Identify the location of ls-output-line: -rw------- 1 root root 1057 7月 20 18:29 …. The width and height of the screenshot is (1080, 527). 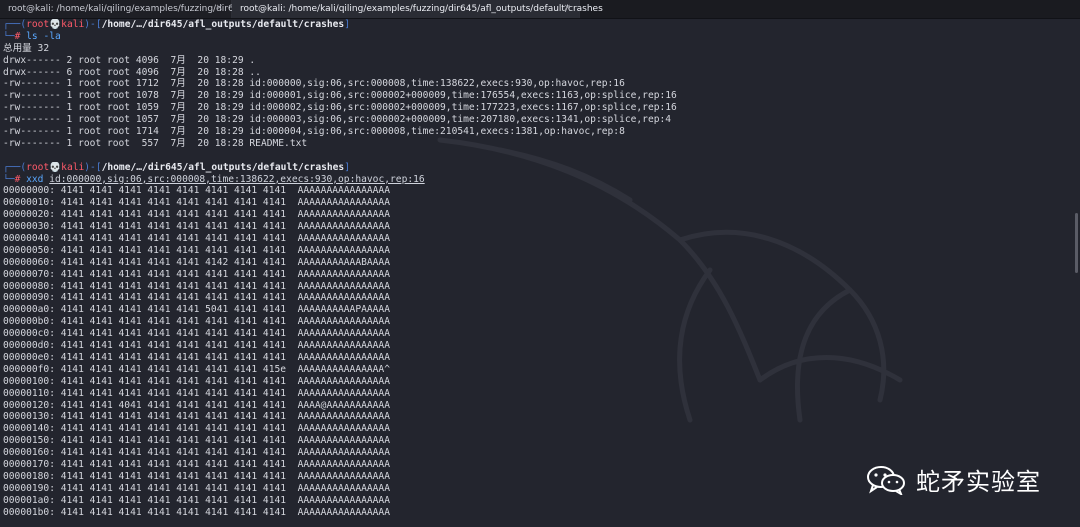
(337, 120).